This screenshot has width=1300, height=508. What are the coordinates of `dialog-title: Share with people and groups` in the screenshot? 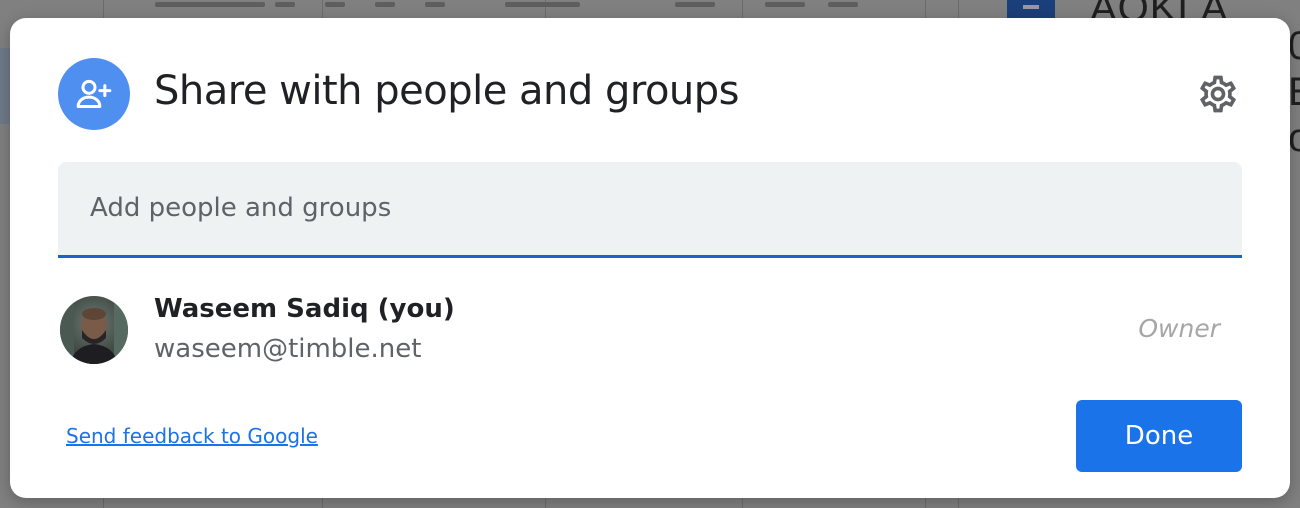 It's located at (447, 91).